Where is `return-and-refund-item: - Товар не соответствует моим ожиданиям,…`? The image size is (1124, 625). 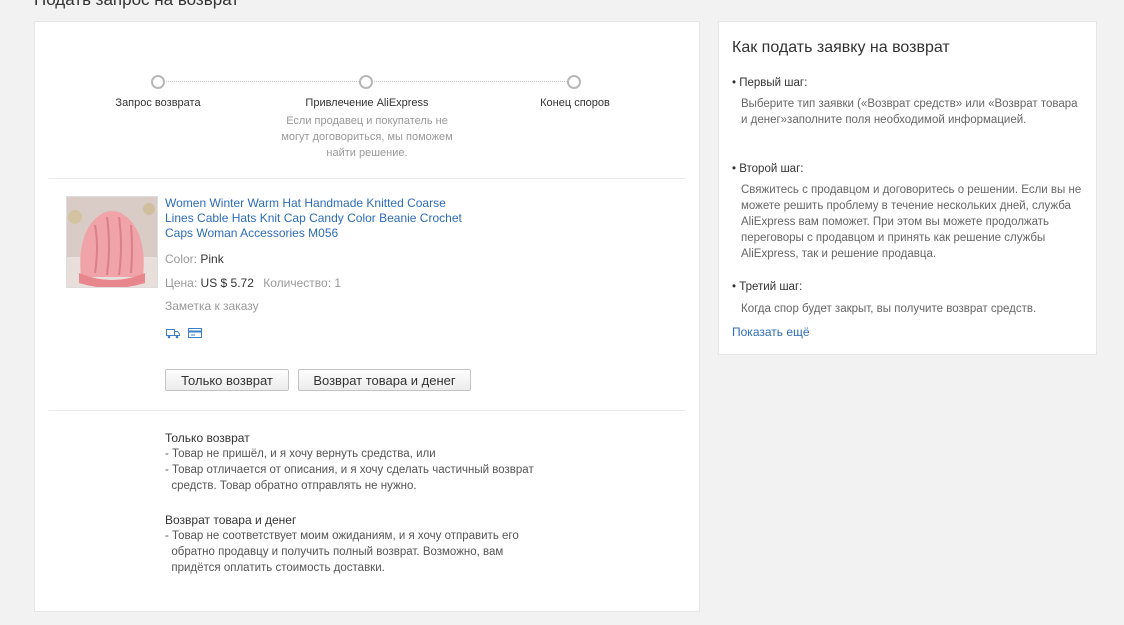
return-and-refund-item: - Товар не соответствует моим ожиданиям,… is located at coordinates (342, 536).